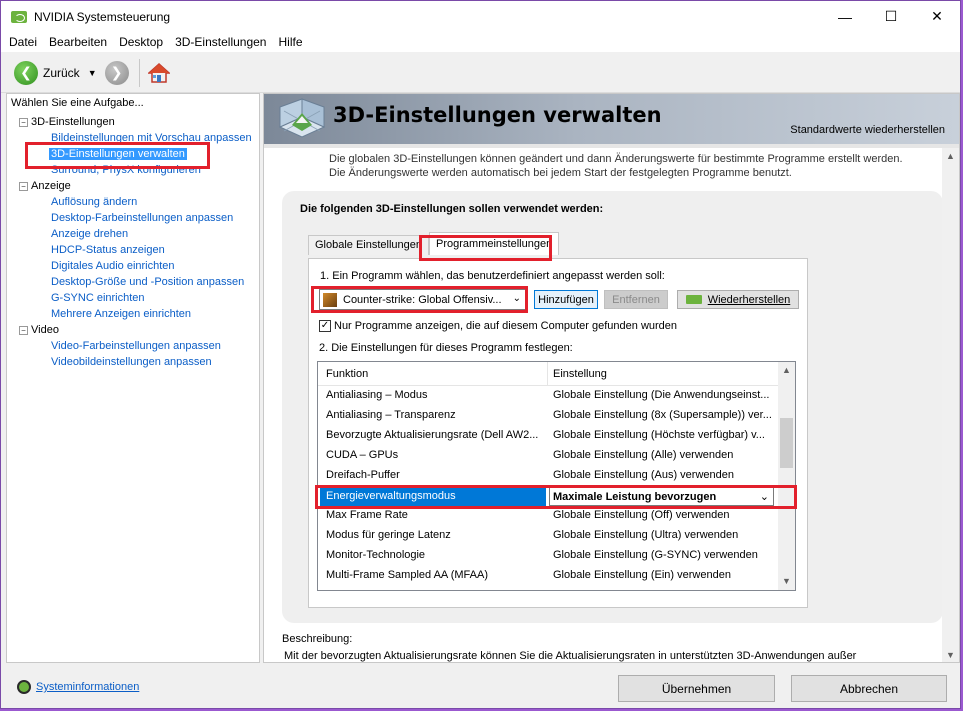 The image size is (963, 711). I want to click on tree-item-surround-physx: Surround, PhysX konfigurieren, so click(133, 170).